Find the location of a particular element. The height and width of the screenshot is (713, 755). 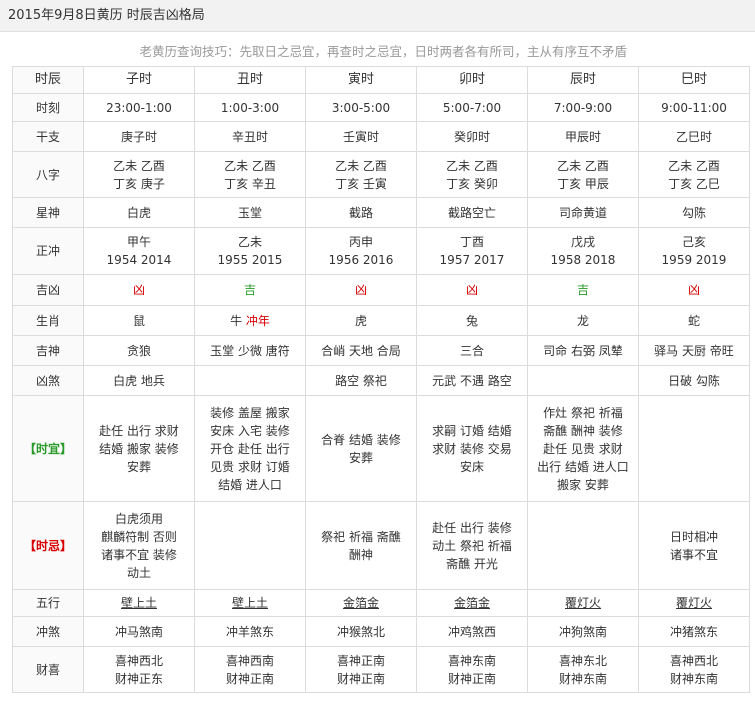

cell-time: 5:00-7:00 is located at coordinates (472, 107).